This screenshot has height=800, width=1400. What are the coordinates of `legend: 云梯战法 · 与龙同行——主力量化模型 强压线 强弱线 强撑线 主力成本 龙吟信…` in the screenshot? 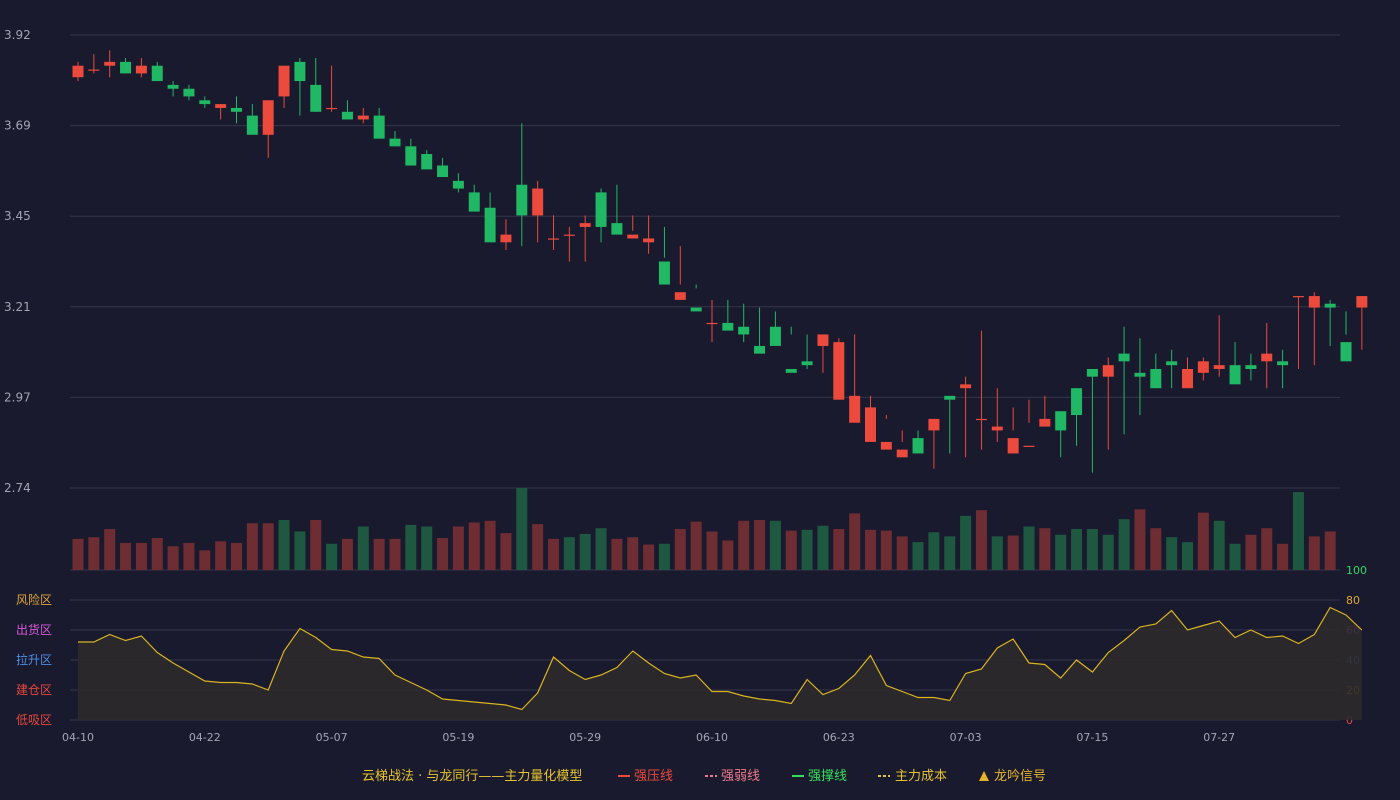 It's located at (704, 776).